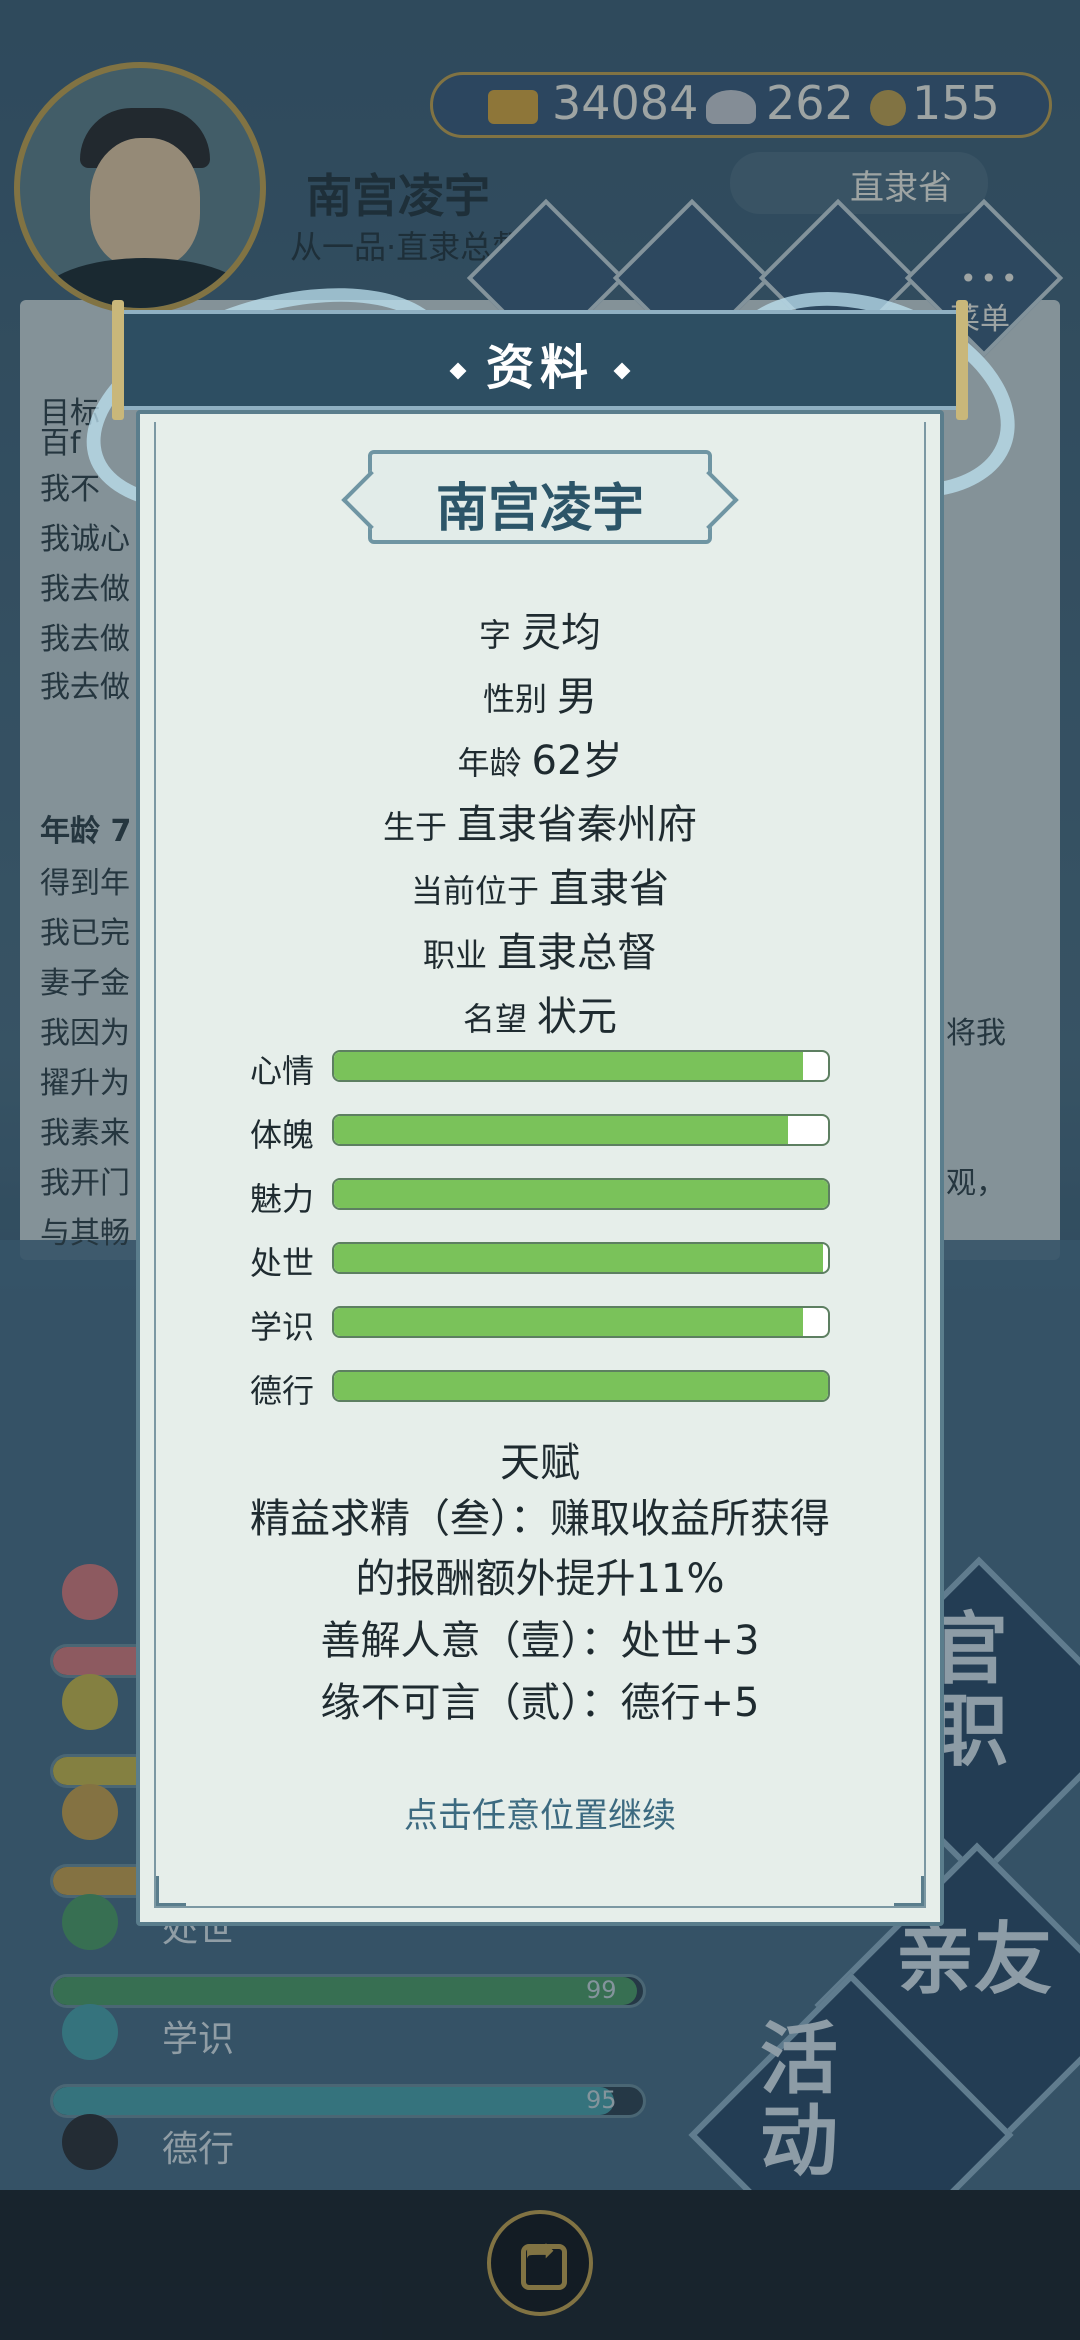 The height and width of the screenshot is (2340, 1080). Describe the element at coordinates (454, 955) in the screenshot. I see `info-label: 职业` at that location.